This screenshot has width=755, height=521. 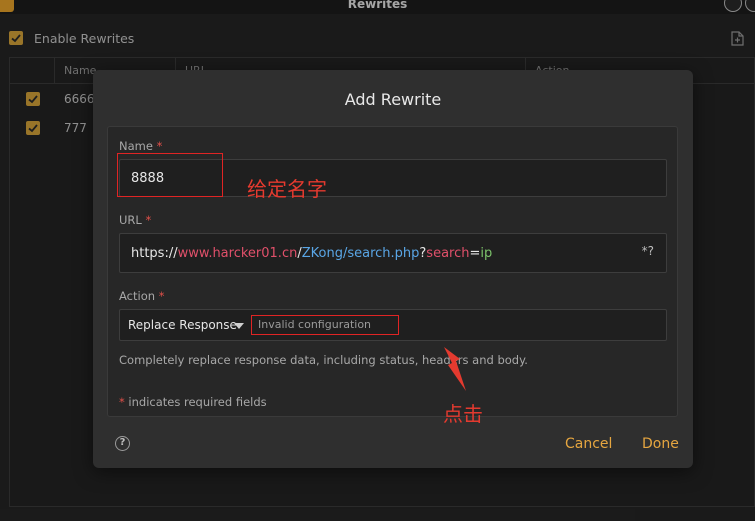 I want to click on chevron-down-icon, so click(x=239, y=326).